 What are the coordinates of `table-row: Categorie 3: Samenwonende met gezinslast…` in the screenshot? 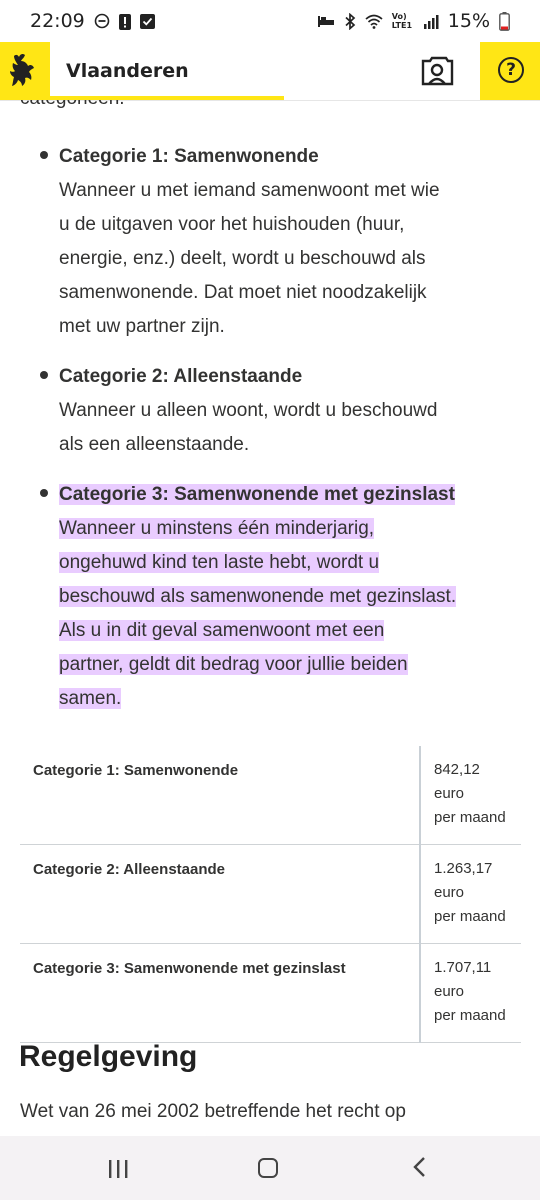 It's located at (270, 993).